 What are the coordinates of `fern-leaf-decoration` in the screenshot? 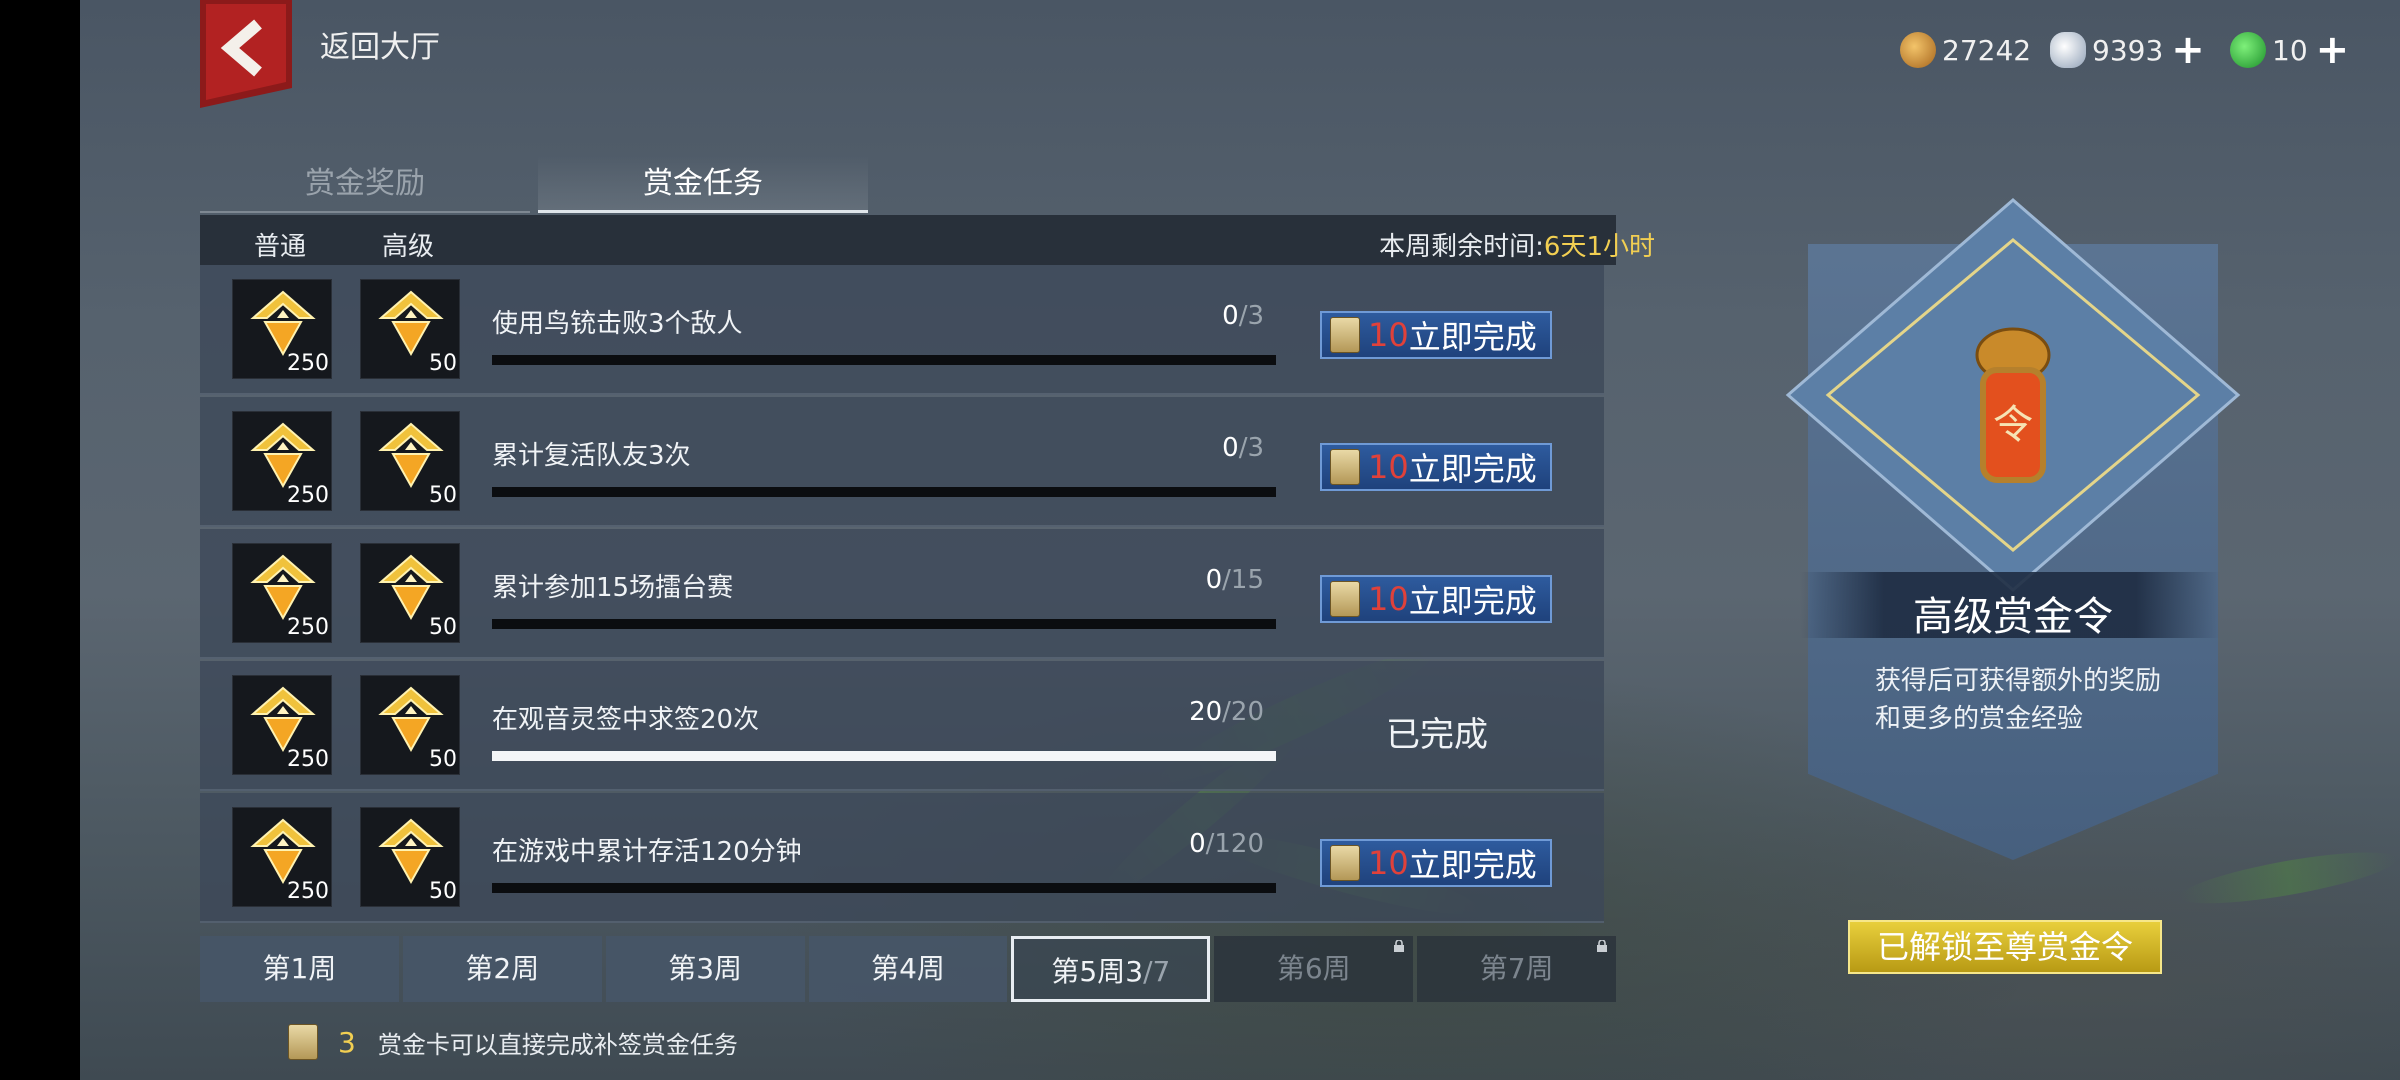 It's located at (2288, 878).